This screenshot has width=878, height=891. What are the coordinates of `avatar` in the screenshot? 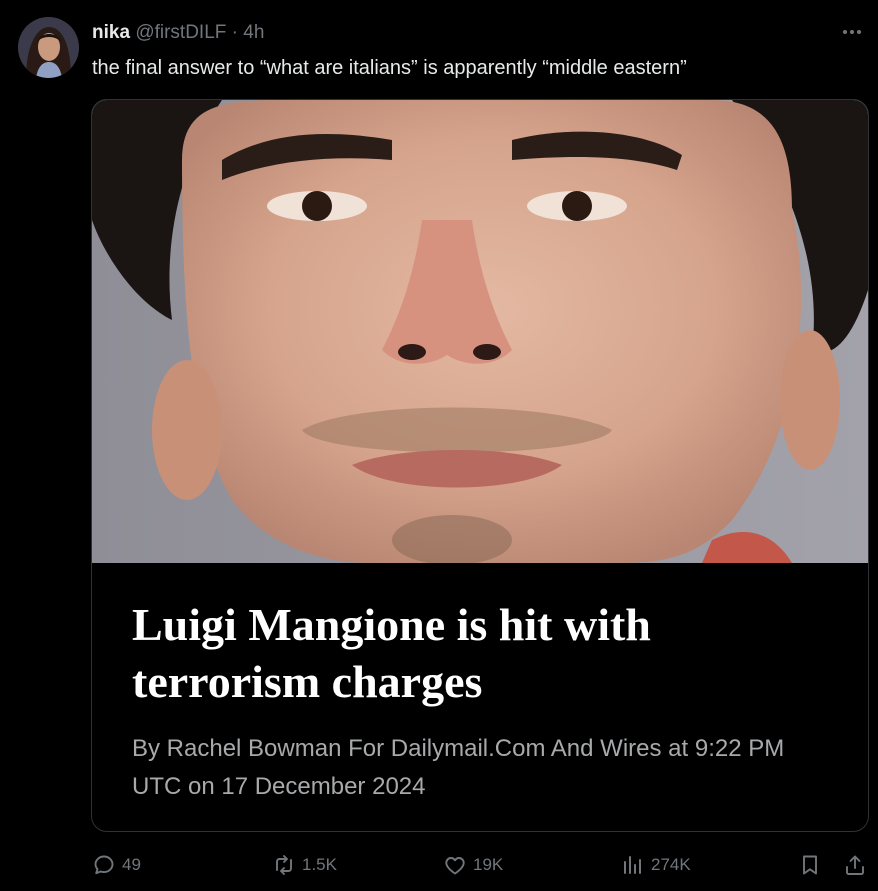 It's located at (48, 47).